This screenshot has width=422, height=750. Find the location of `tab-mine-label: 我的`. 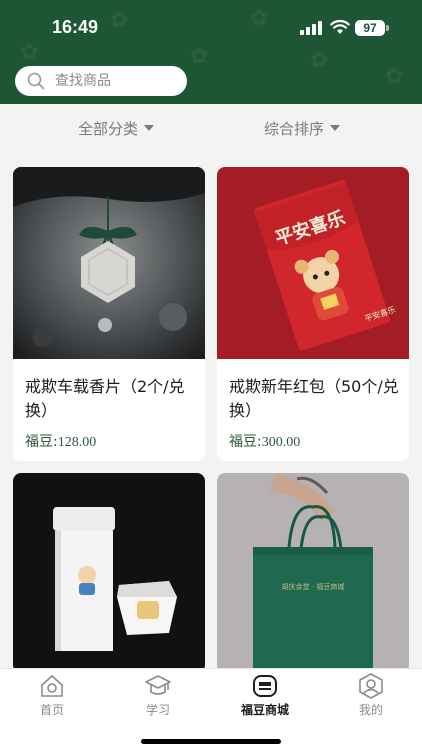

tab-mine-label: 我的 is located at coordinates (370, 710).